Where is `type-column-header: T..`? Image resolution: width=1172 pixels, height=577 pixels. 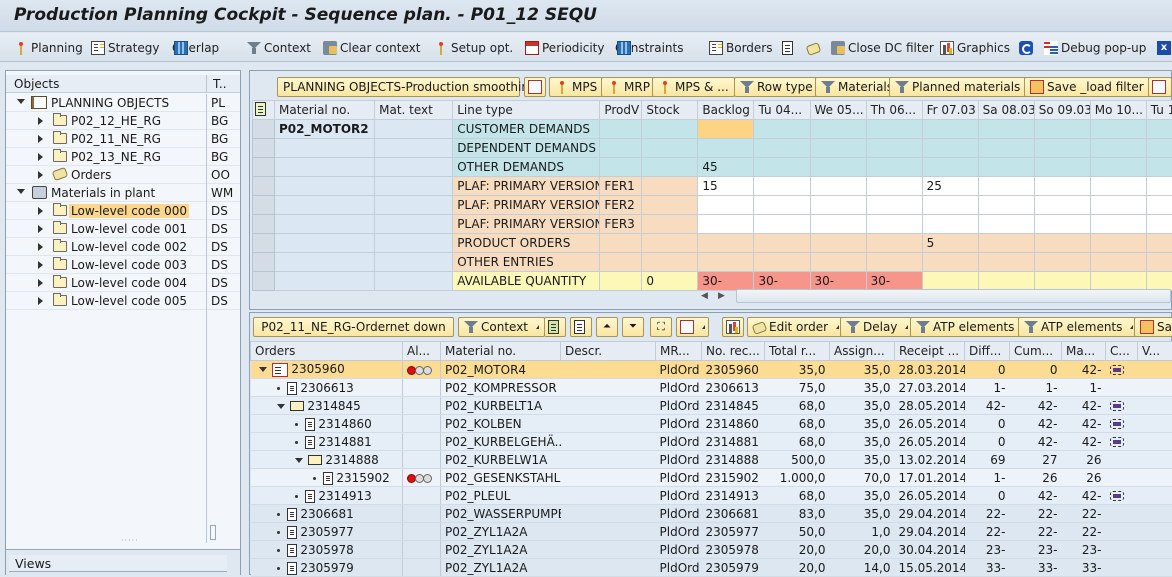
type-column-header: T.. is located at coordinates (220, 84).